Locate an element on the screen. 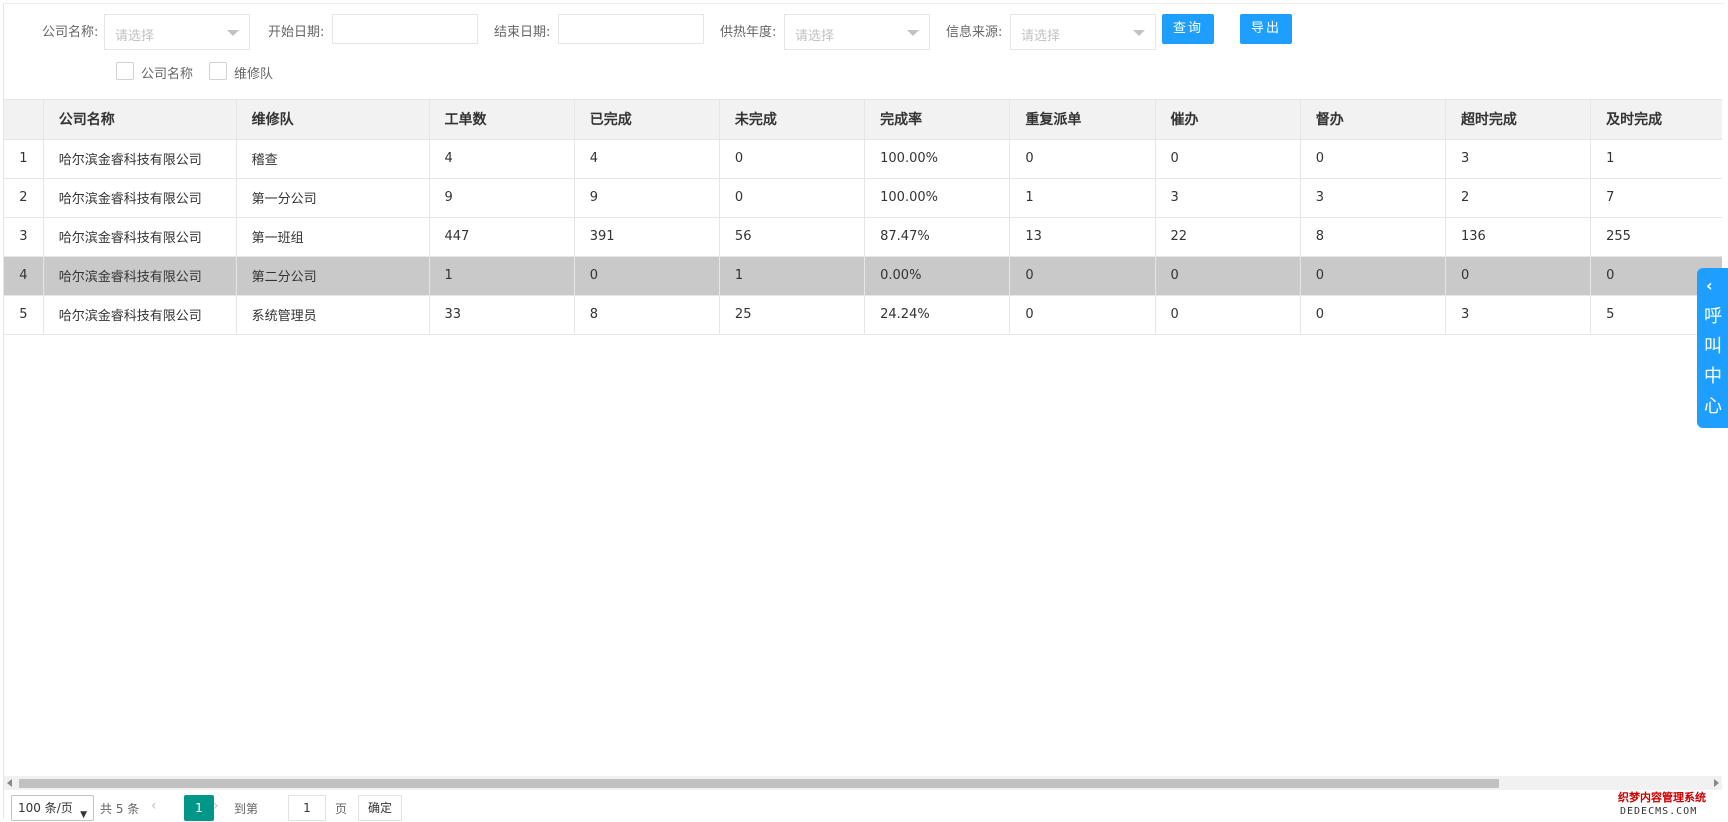 The width and height of the screenshot is (1728, 822). cell-supervise: 8 is located at coordinates (1373, 237).